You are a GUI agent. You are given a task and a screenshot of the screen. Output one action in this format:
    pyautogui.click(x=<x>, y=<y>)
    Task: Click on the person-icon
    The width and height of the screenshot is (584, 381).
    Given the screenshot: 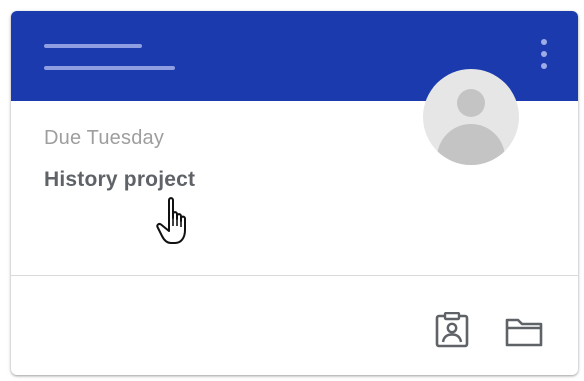 What is the action you would take?
    pyautogui.click(x=471, y=117)
    